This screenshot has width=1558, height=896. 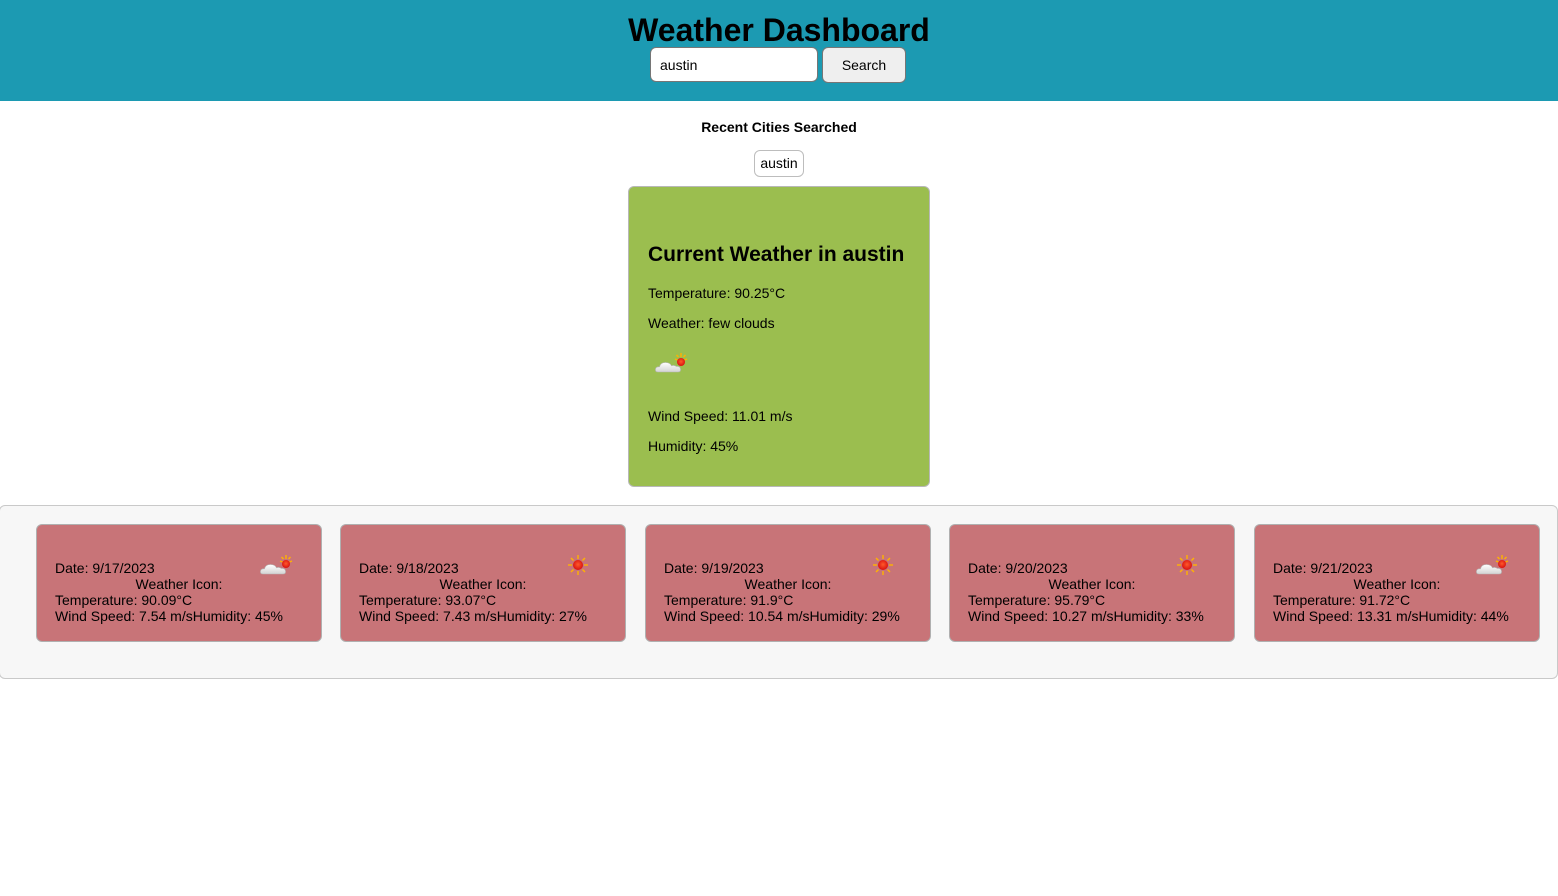 What do you see at coordinates (1391, 616) in the screenshot?
I see `forecast-wind-humidity: Wind Speed: 13.31 m/sHumidity: 44%` at bounding box center [1391, 616].